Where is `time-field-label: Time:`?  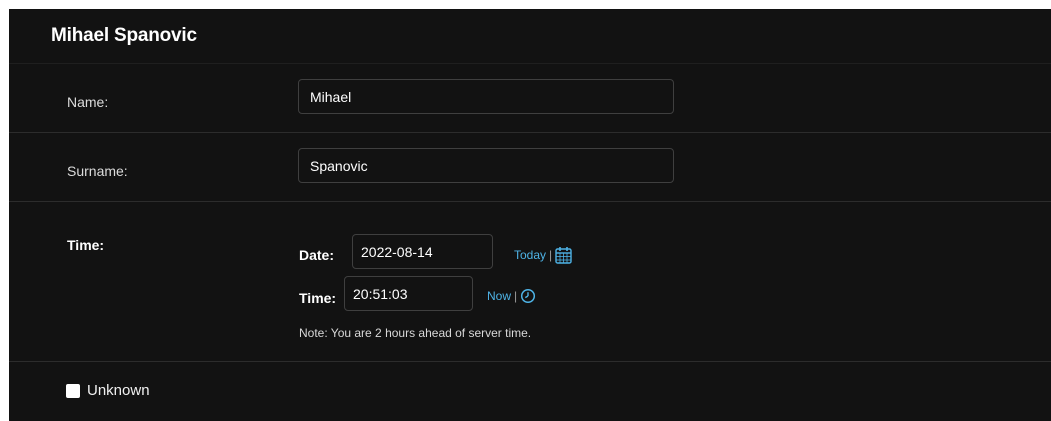
time-field-label: Time: is located at coordinates (86, 245).